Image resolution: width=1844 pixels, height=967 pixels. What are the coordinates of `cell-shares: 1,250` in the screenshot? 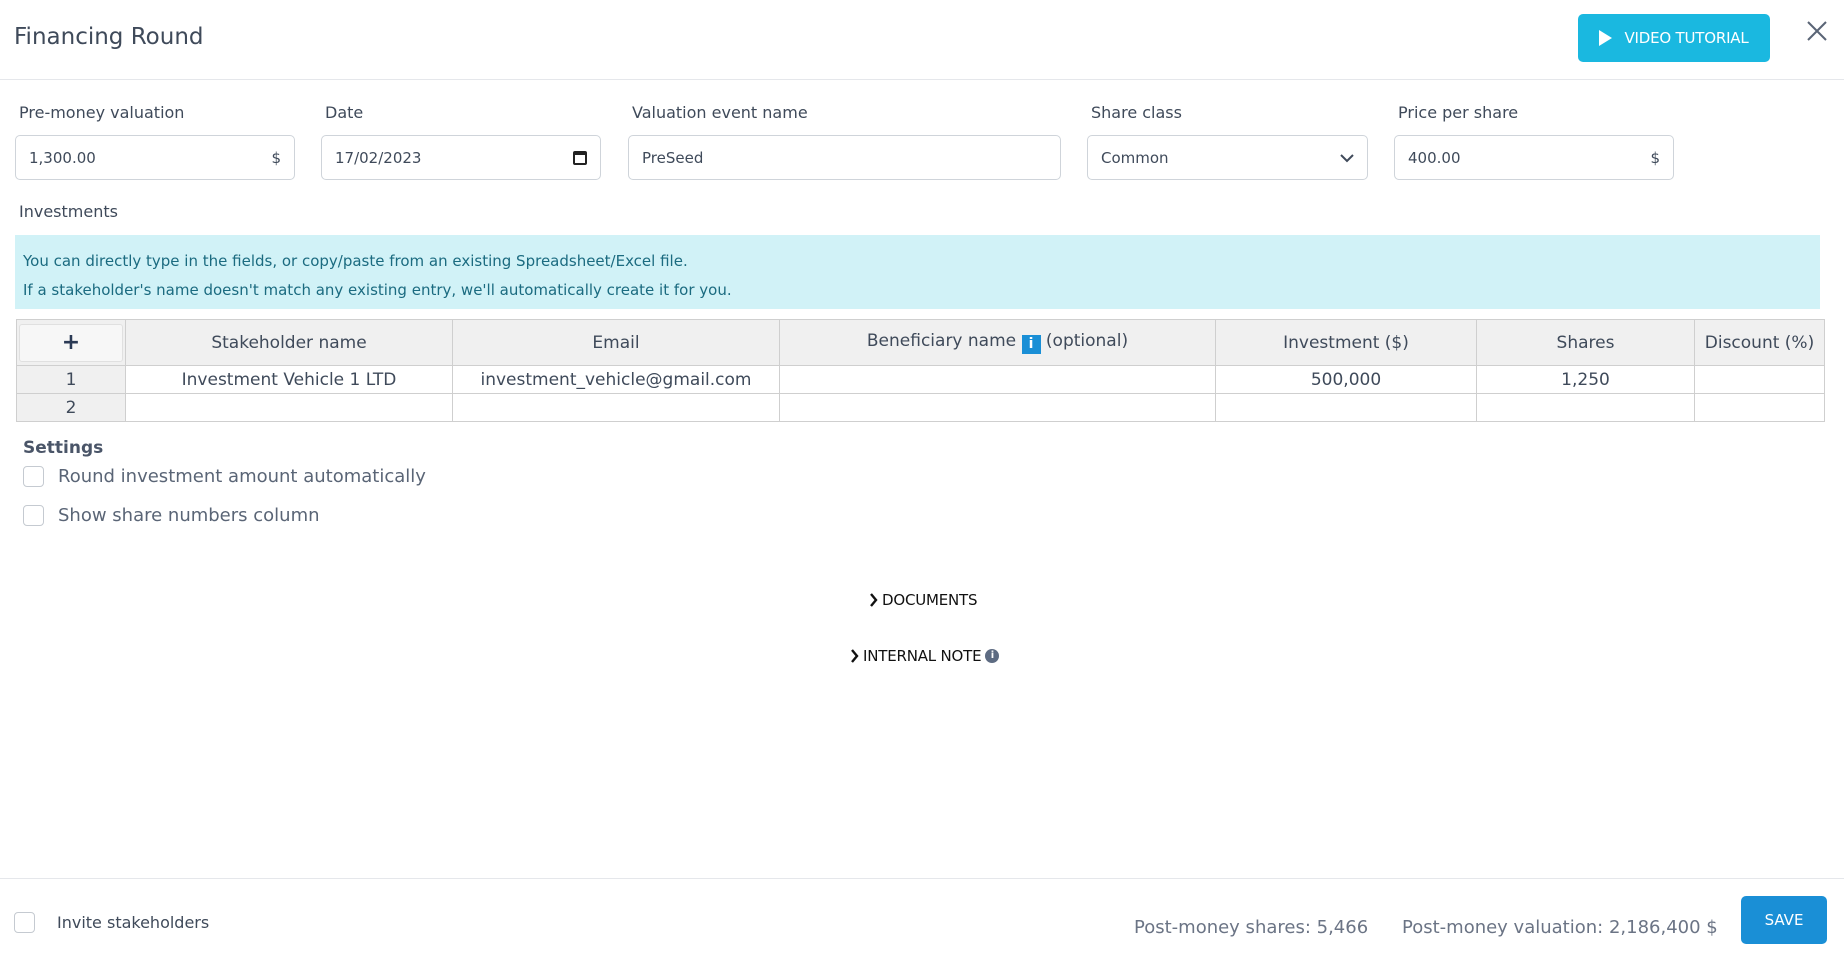 It's located at (1585, 379).